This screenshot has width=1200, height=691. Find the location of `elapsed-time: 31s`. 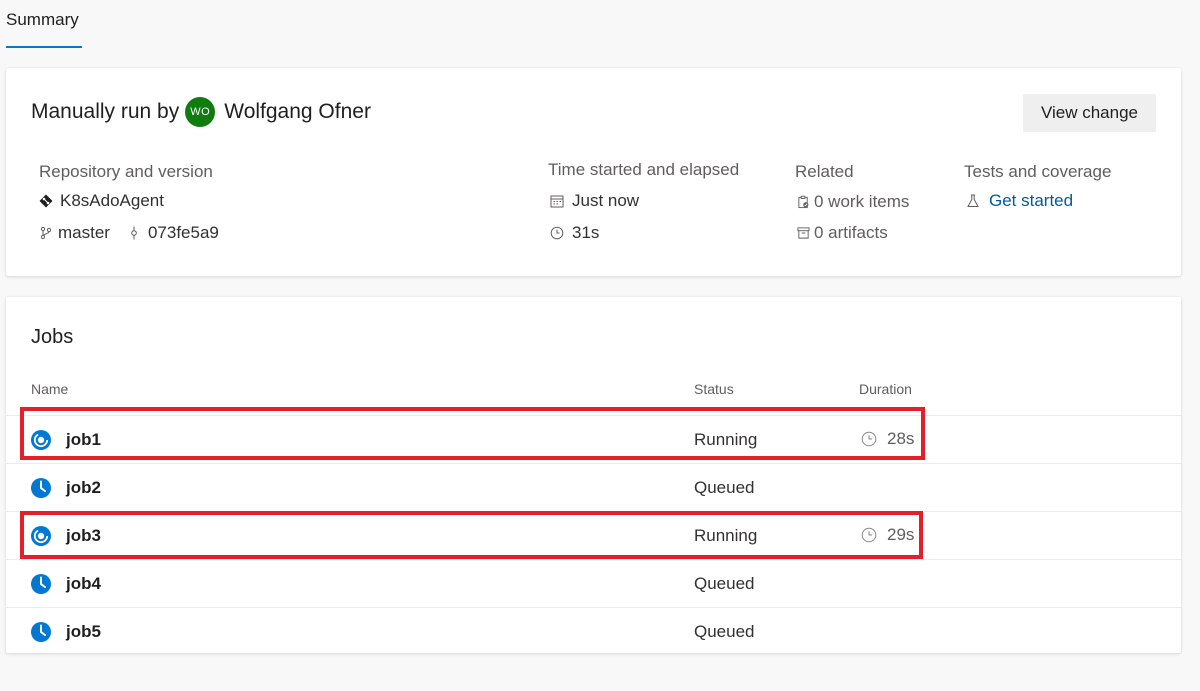

elapsed-time: 31s is located at coordinates (586, 232).